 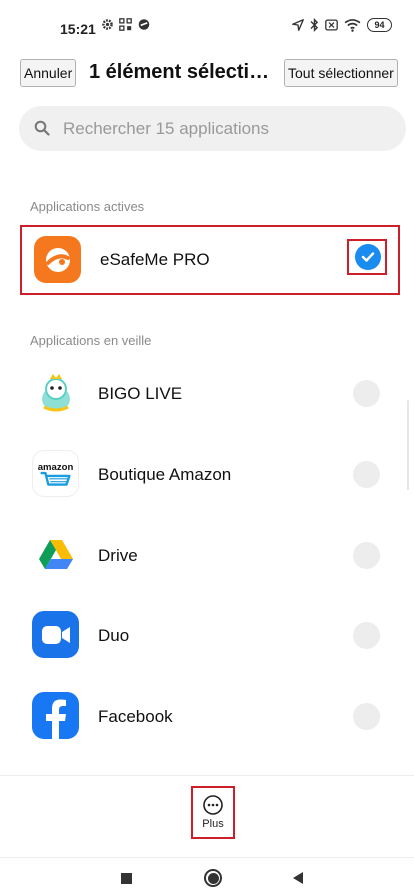 I want to click on home-dot, so click(x=213, y=878).